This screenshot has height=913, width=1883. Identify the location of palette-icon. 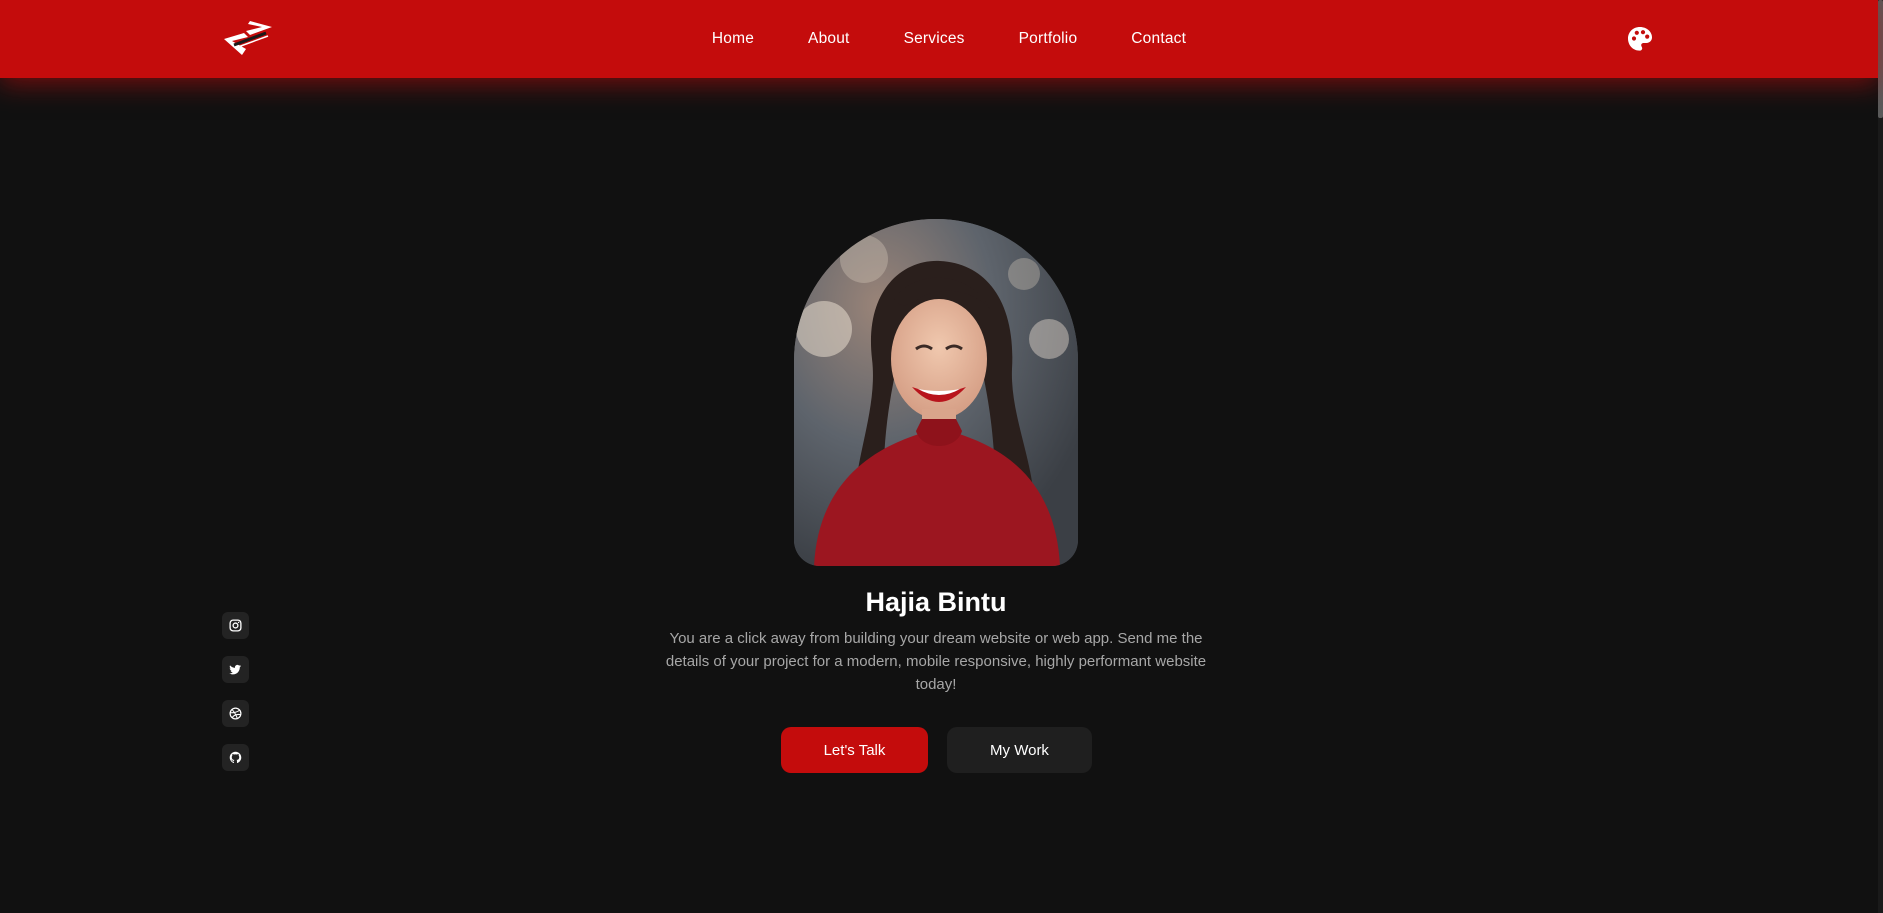
(1640, 39).